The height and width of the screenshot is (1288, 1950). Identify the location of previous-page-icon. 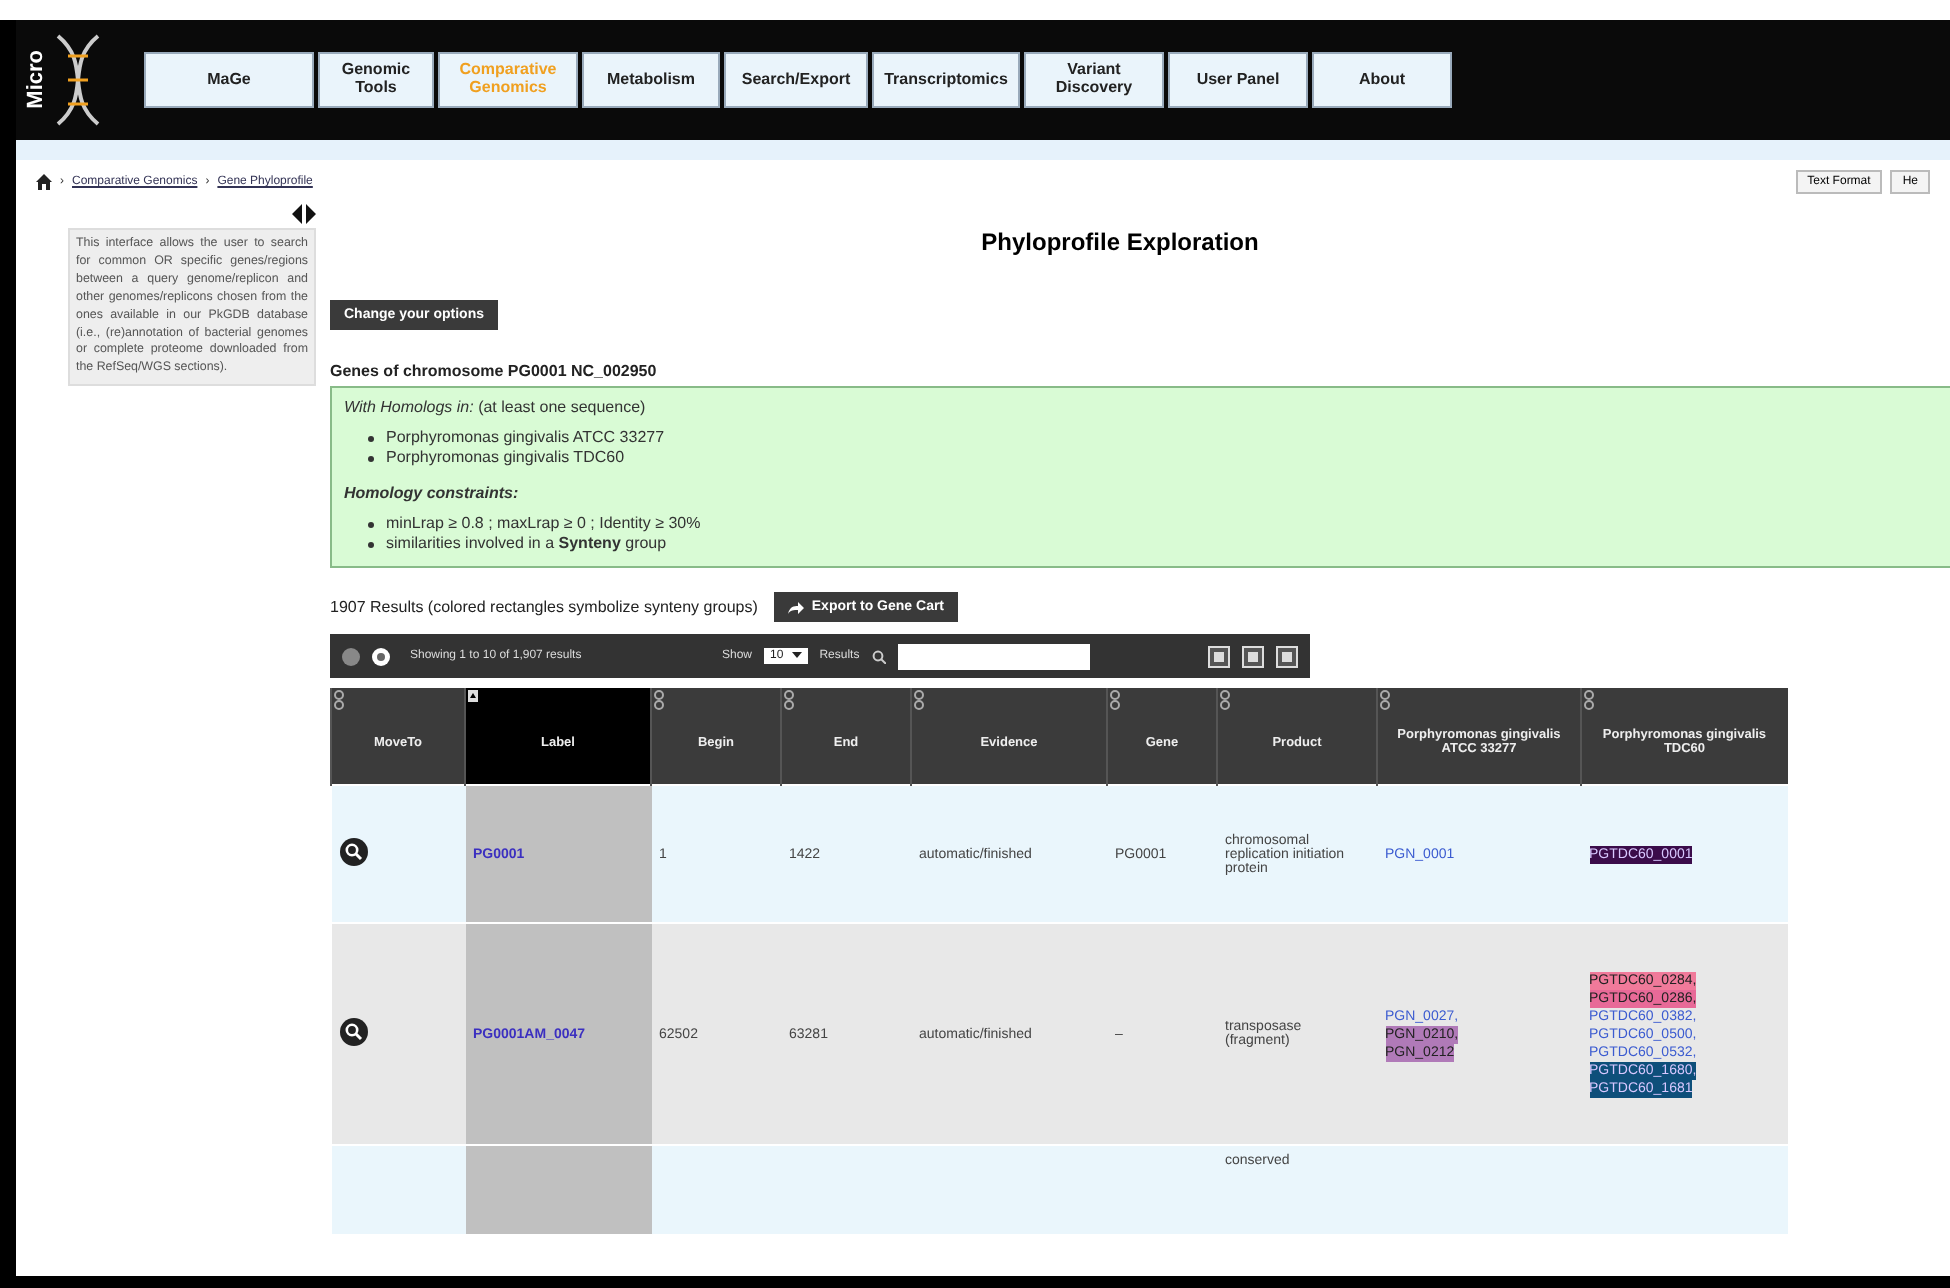
(351, 656).